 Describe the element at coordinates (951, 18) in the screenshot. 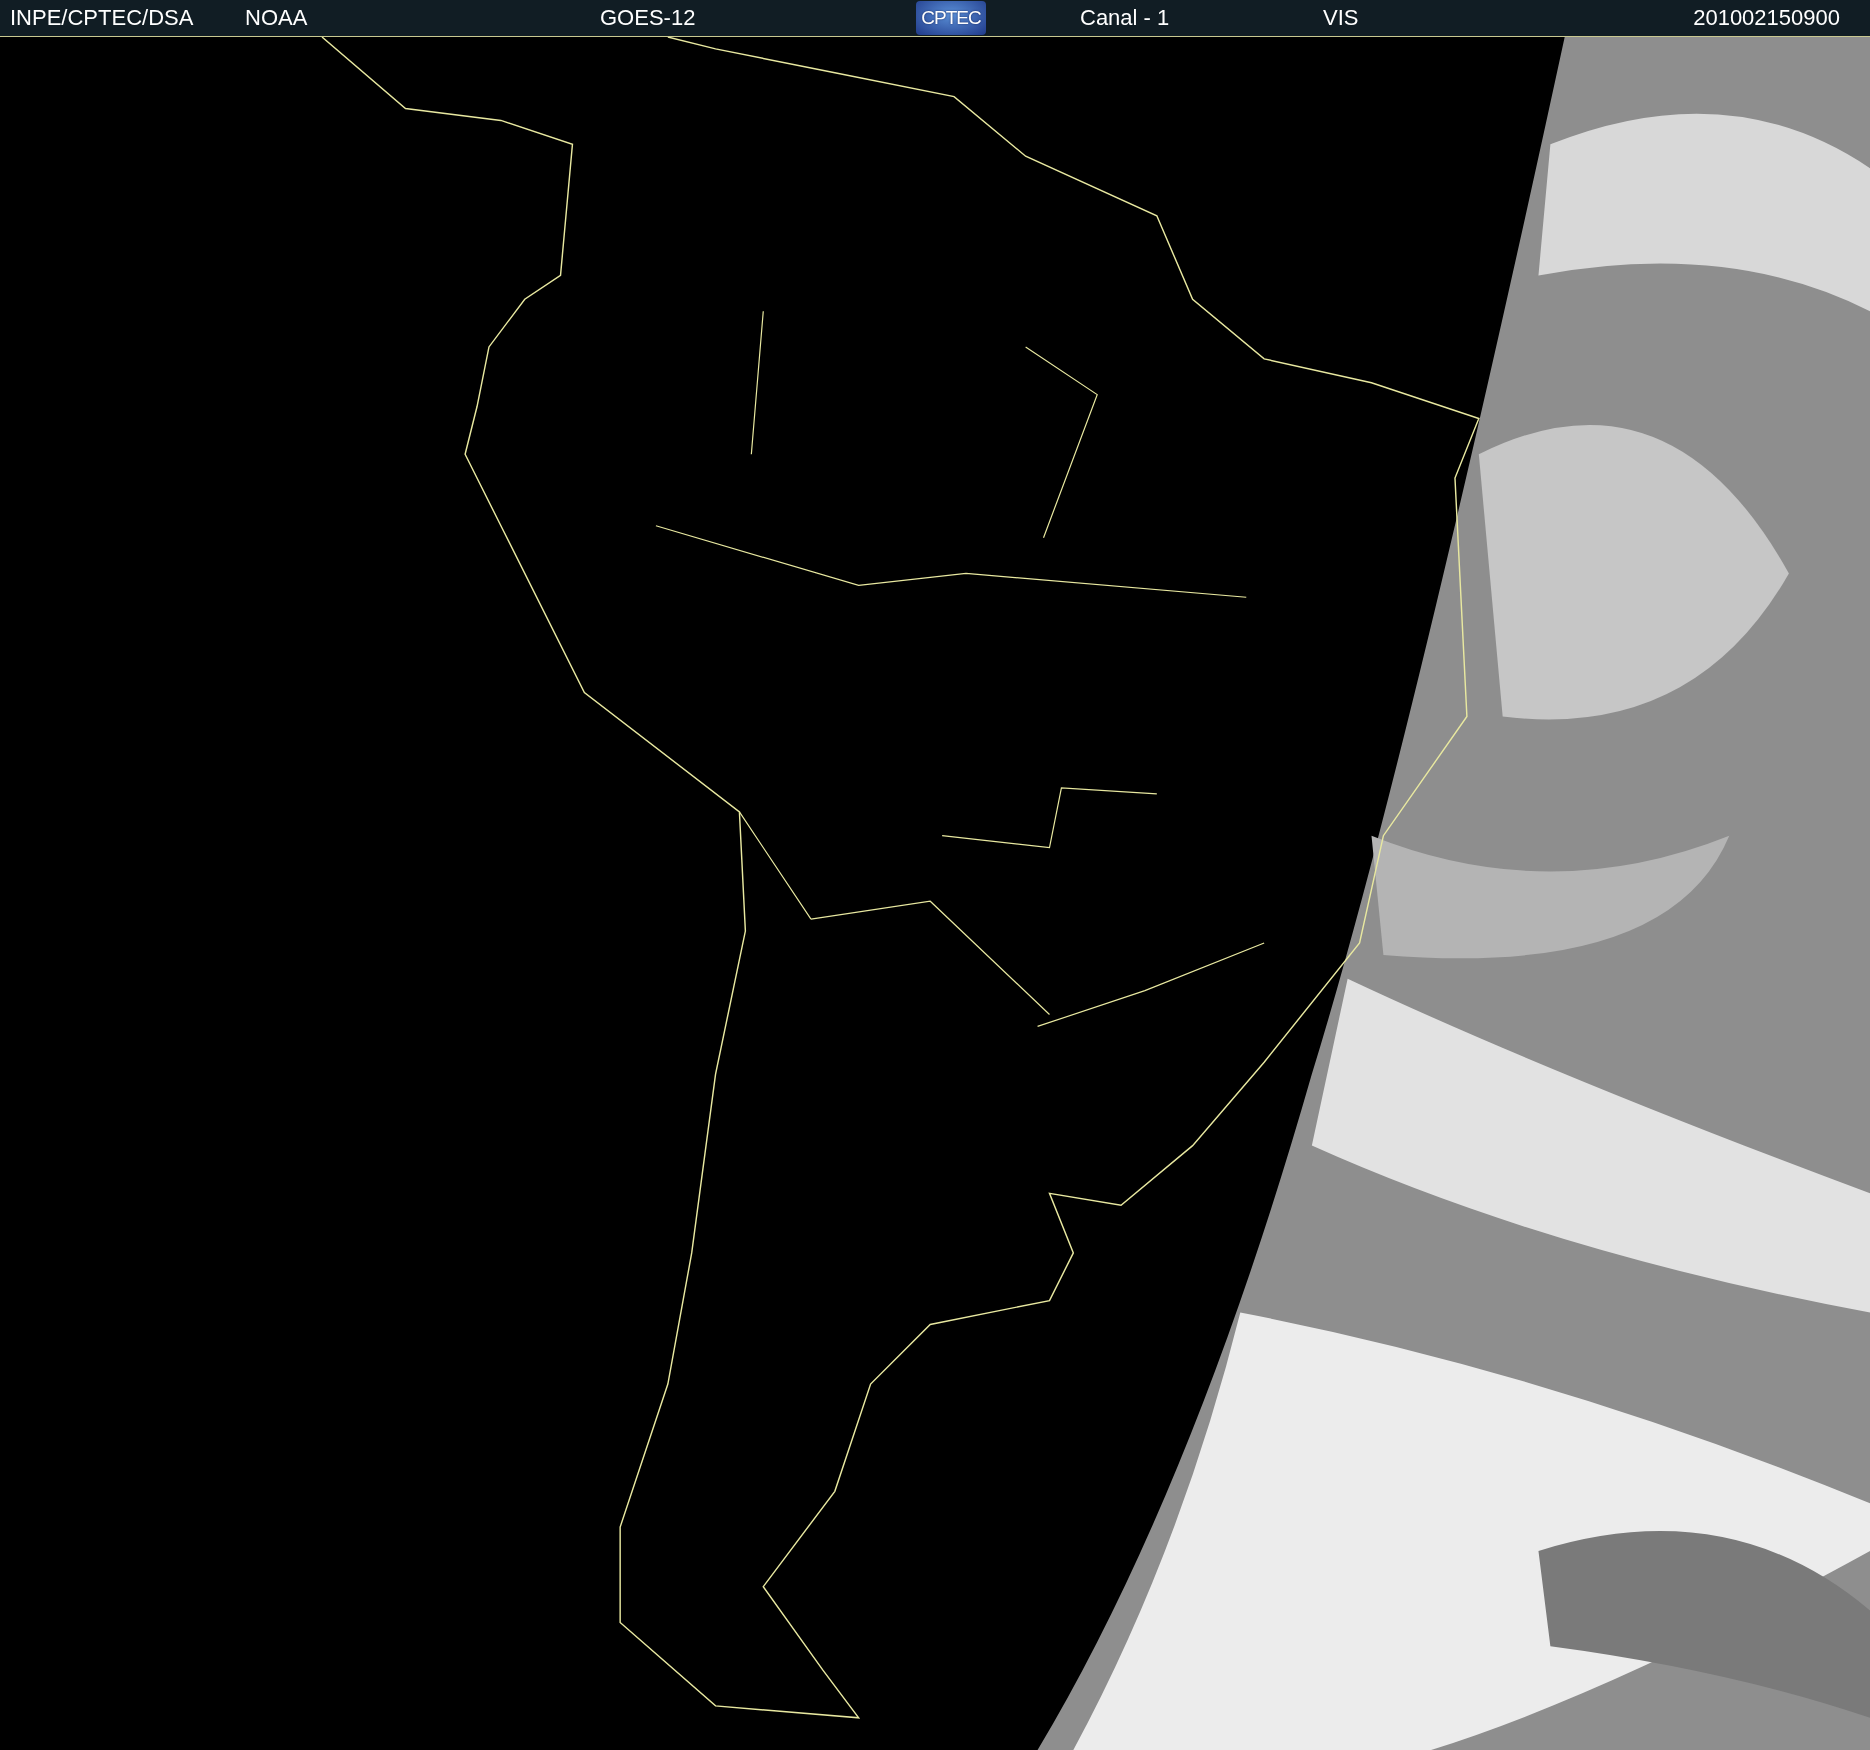

I see `logo: CPTEC` at that location.